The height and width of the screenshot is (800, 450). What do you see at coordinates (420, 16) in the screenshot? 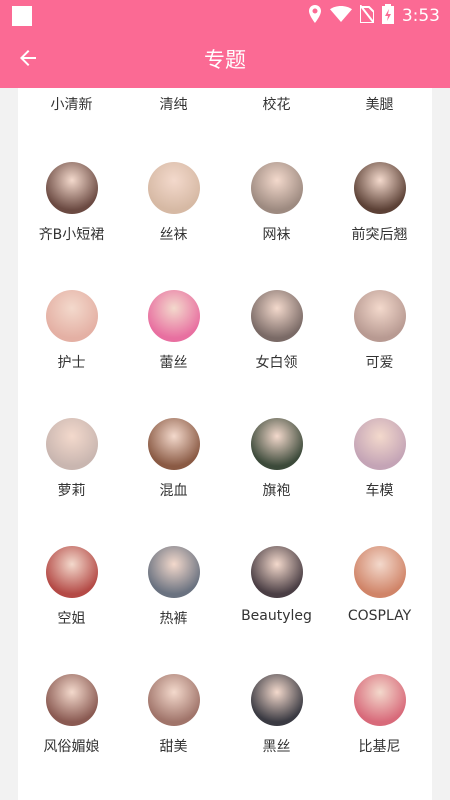
I see `status-time: 3:53` at bounding box center [420, 16].